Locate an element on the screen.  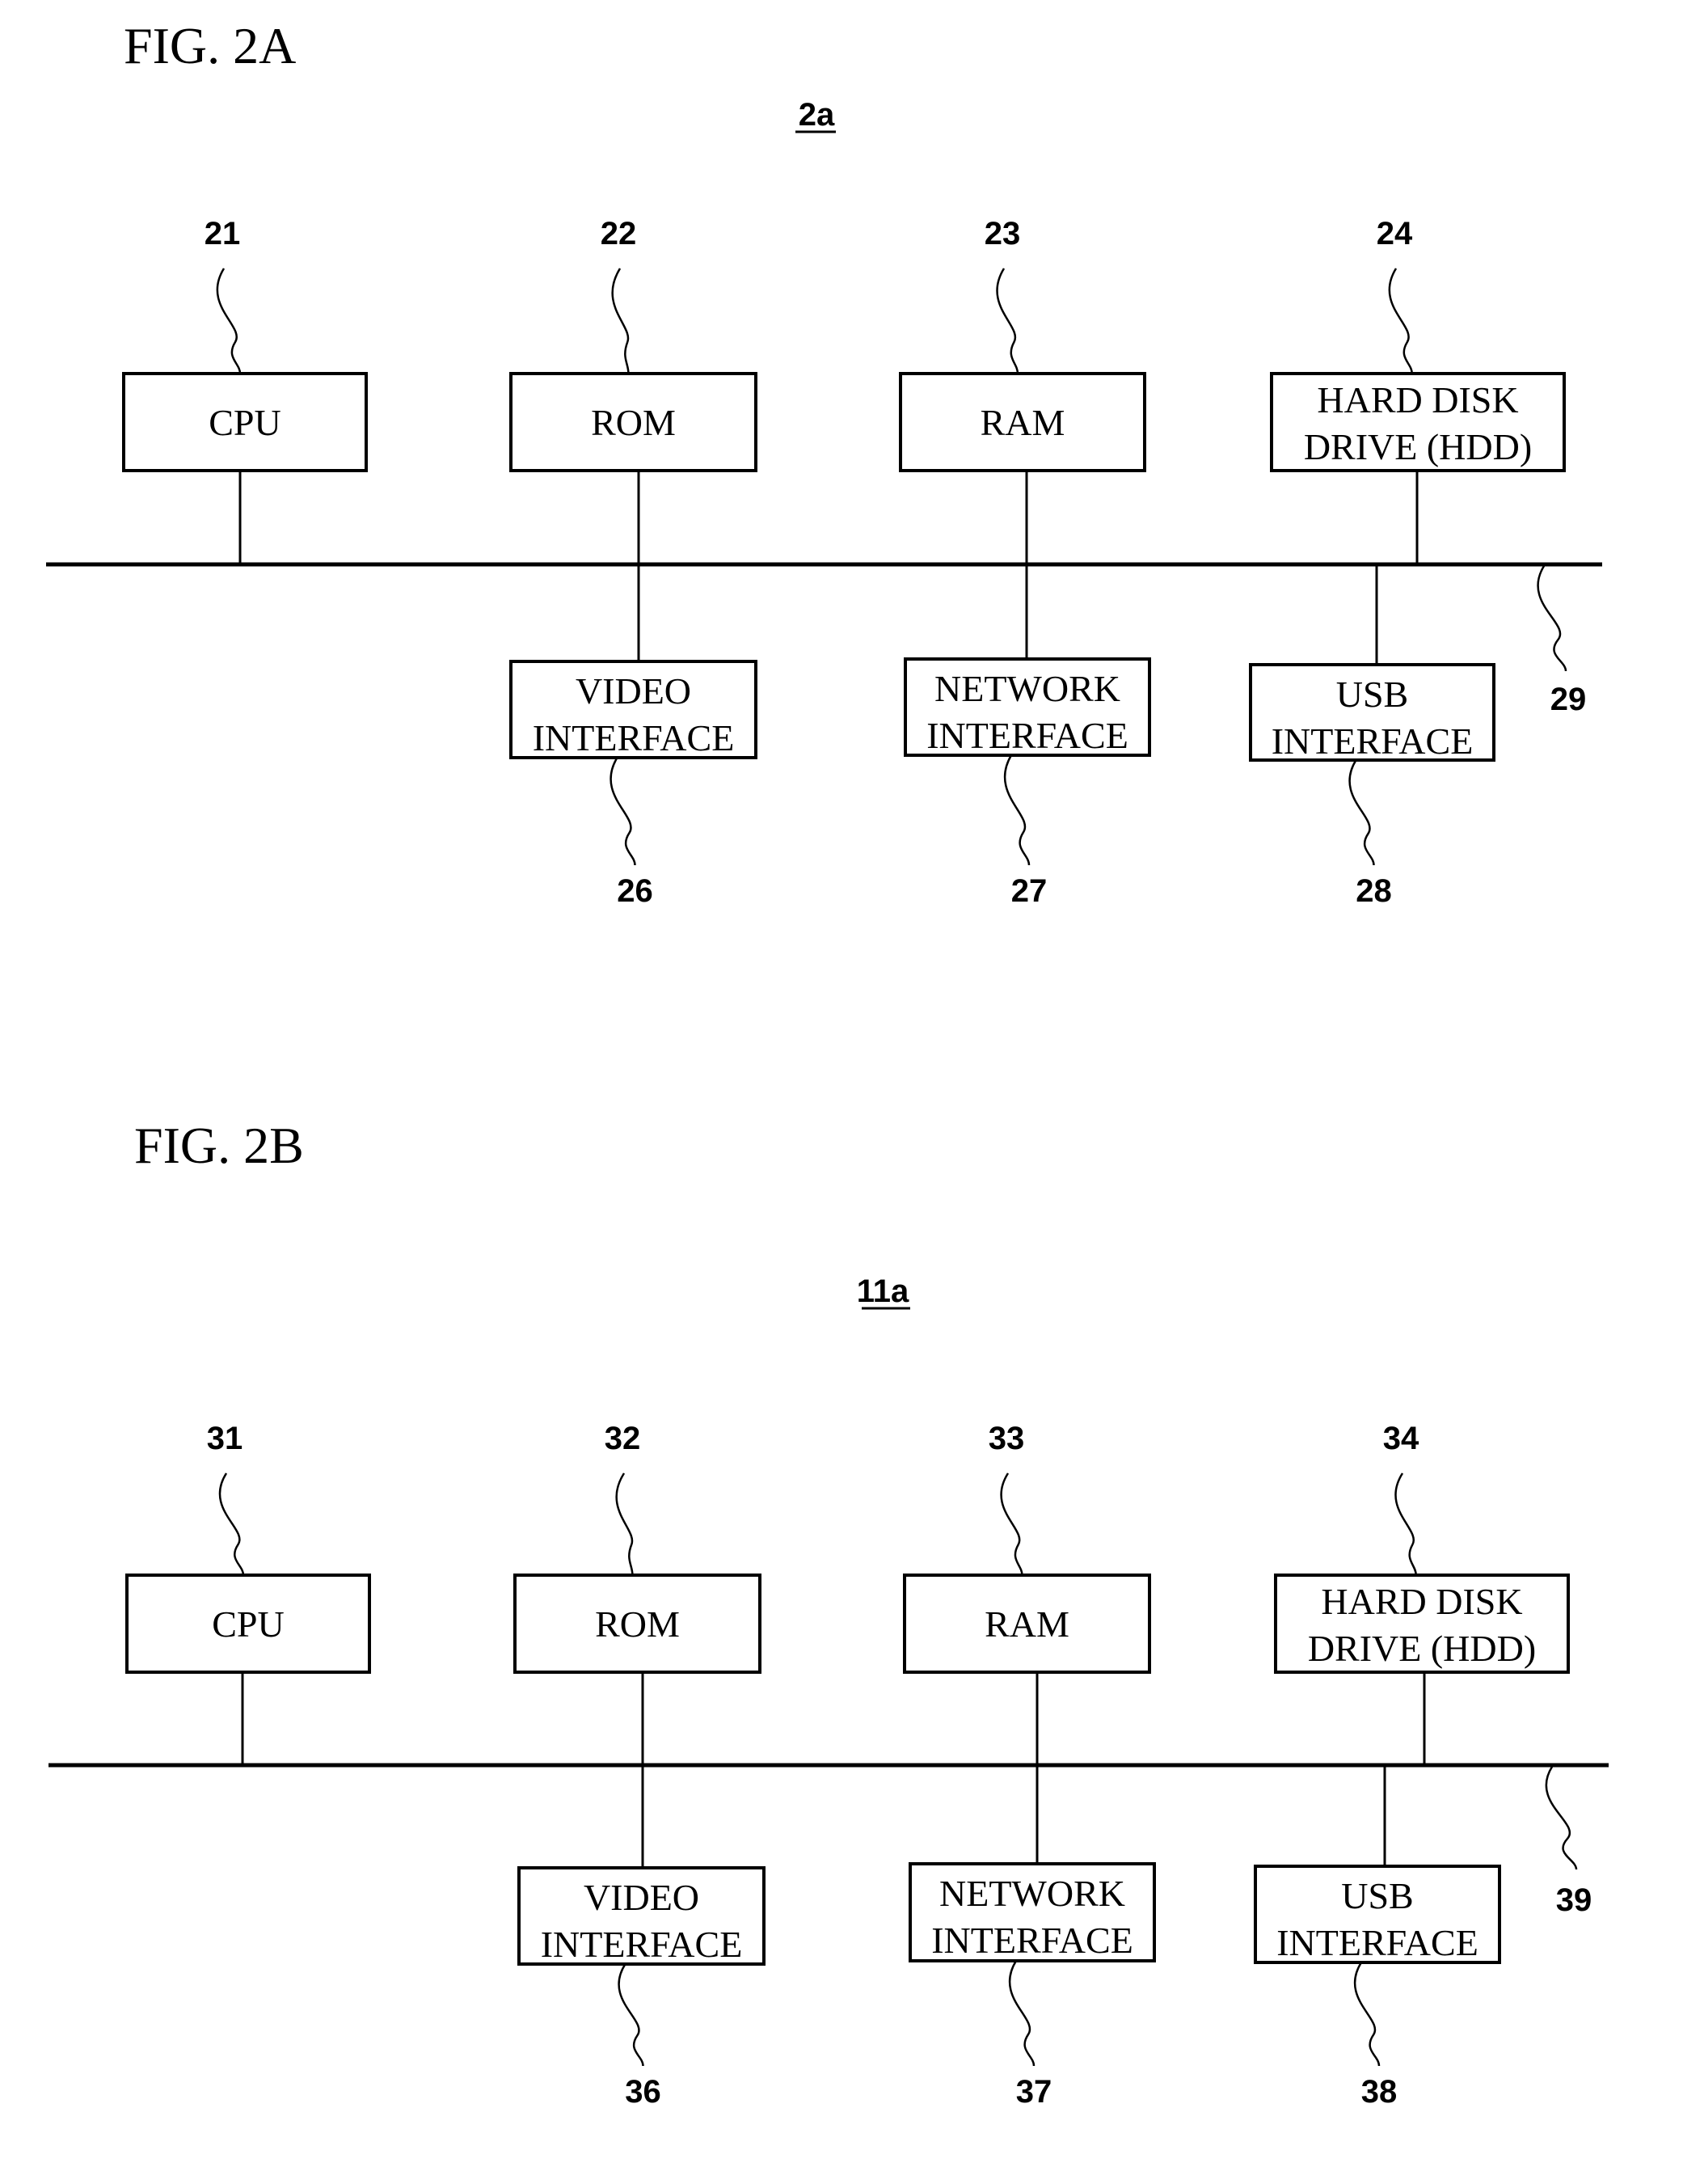
reference-number: 36 is located at coordinates (643, 2092).